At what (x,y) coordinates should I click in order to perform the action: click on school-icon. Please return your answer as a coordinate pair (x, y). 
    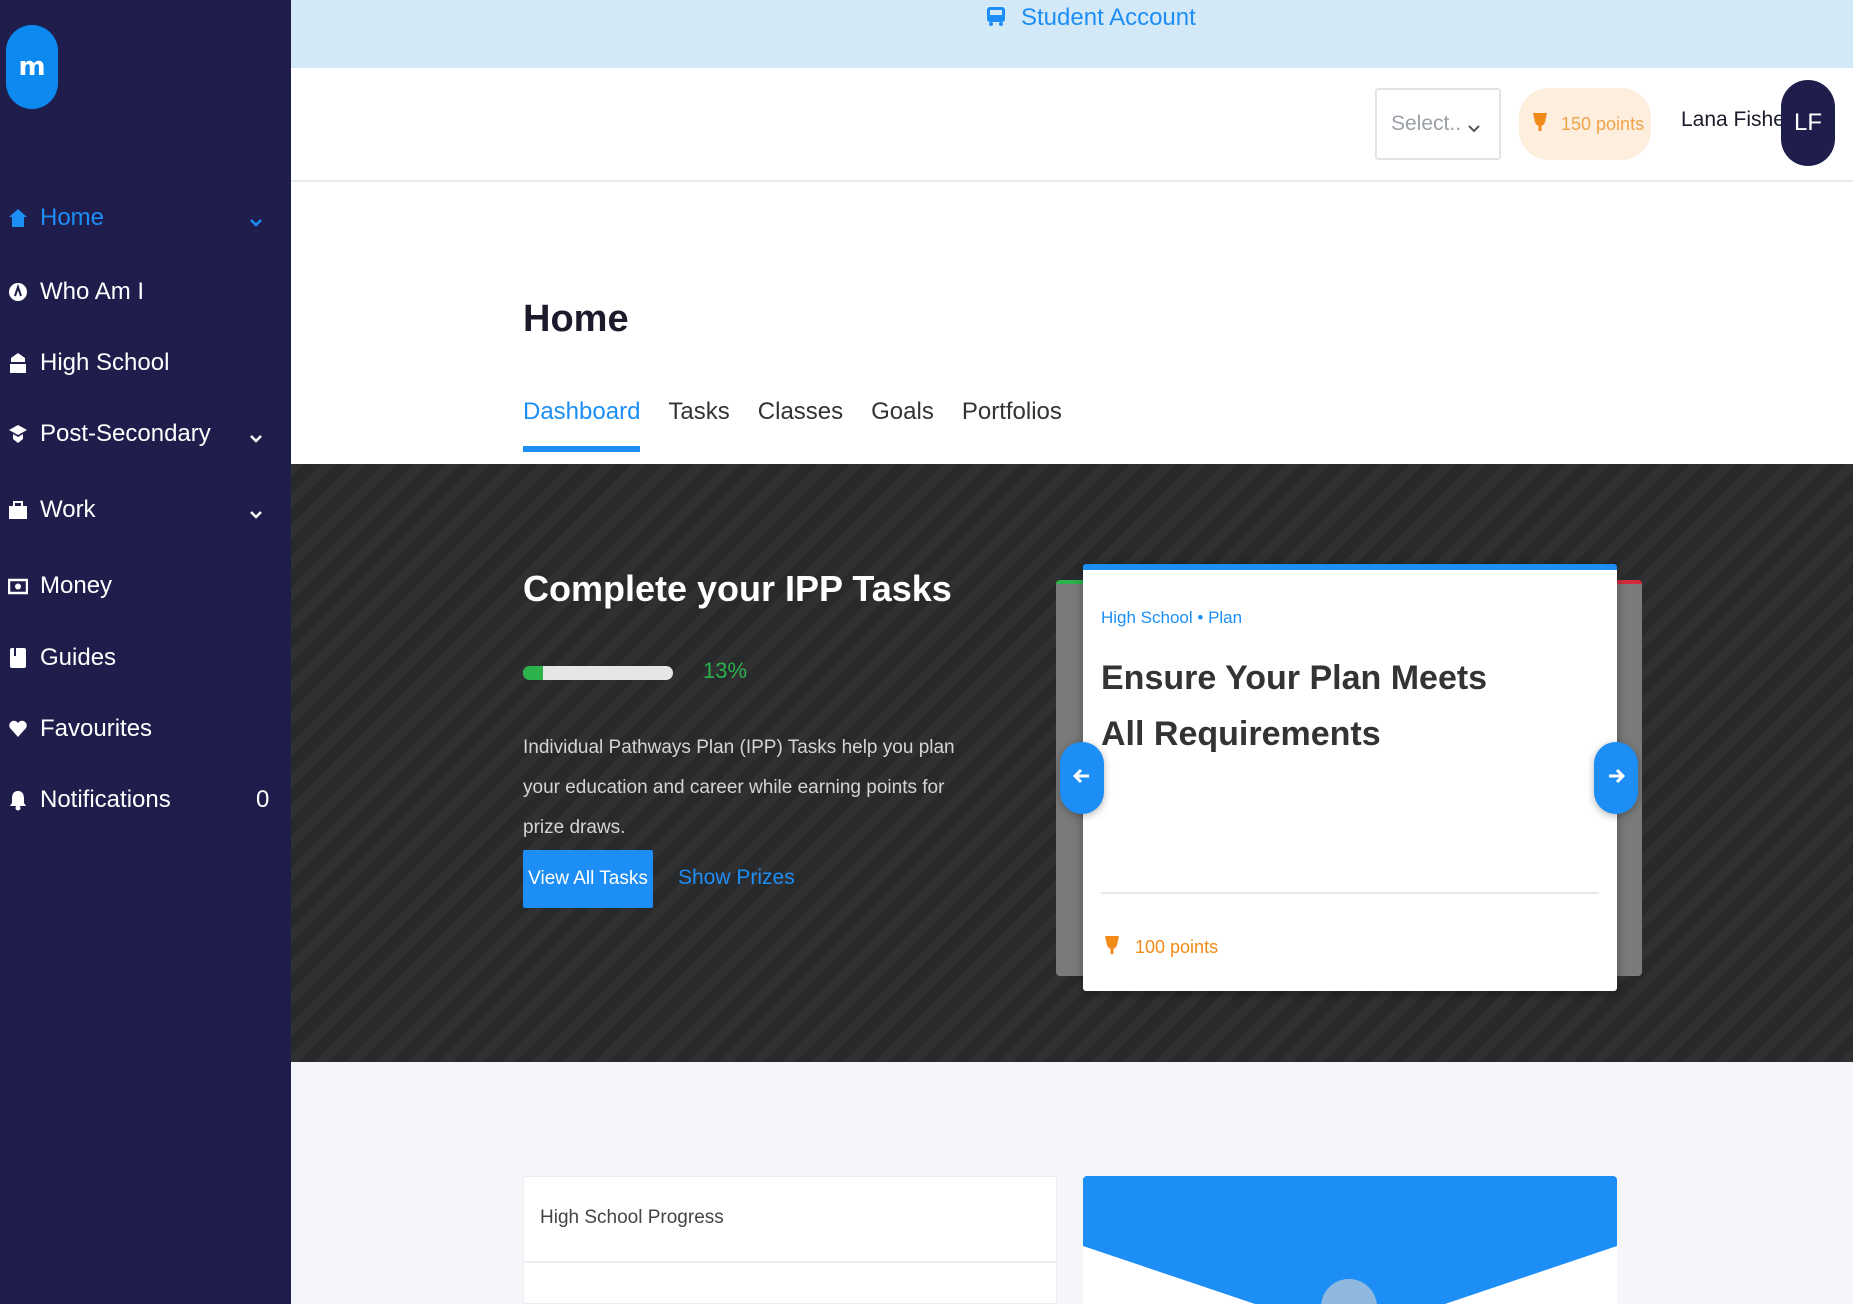
    Looking at the image, I should click on (18, 363).